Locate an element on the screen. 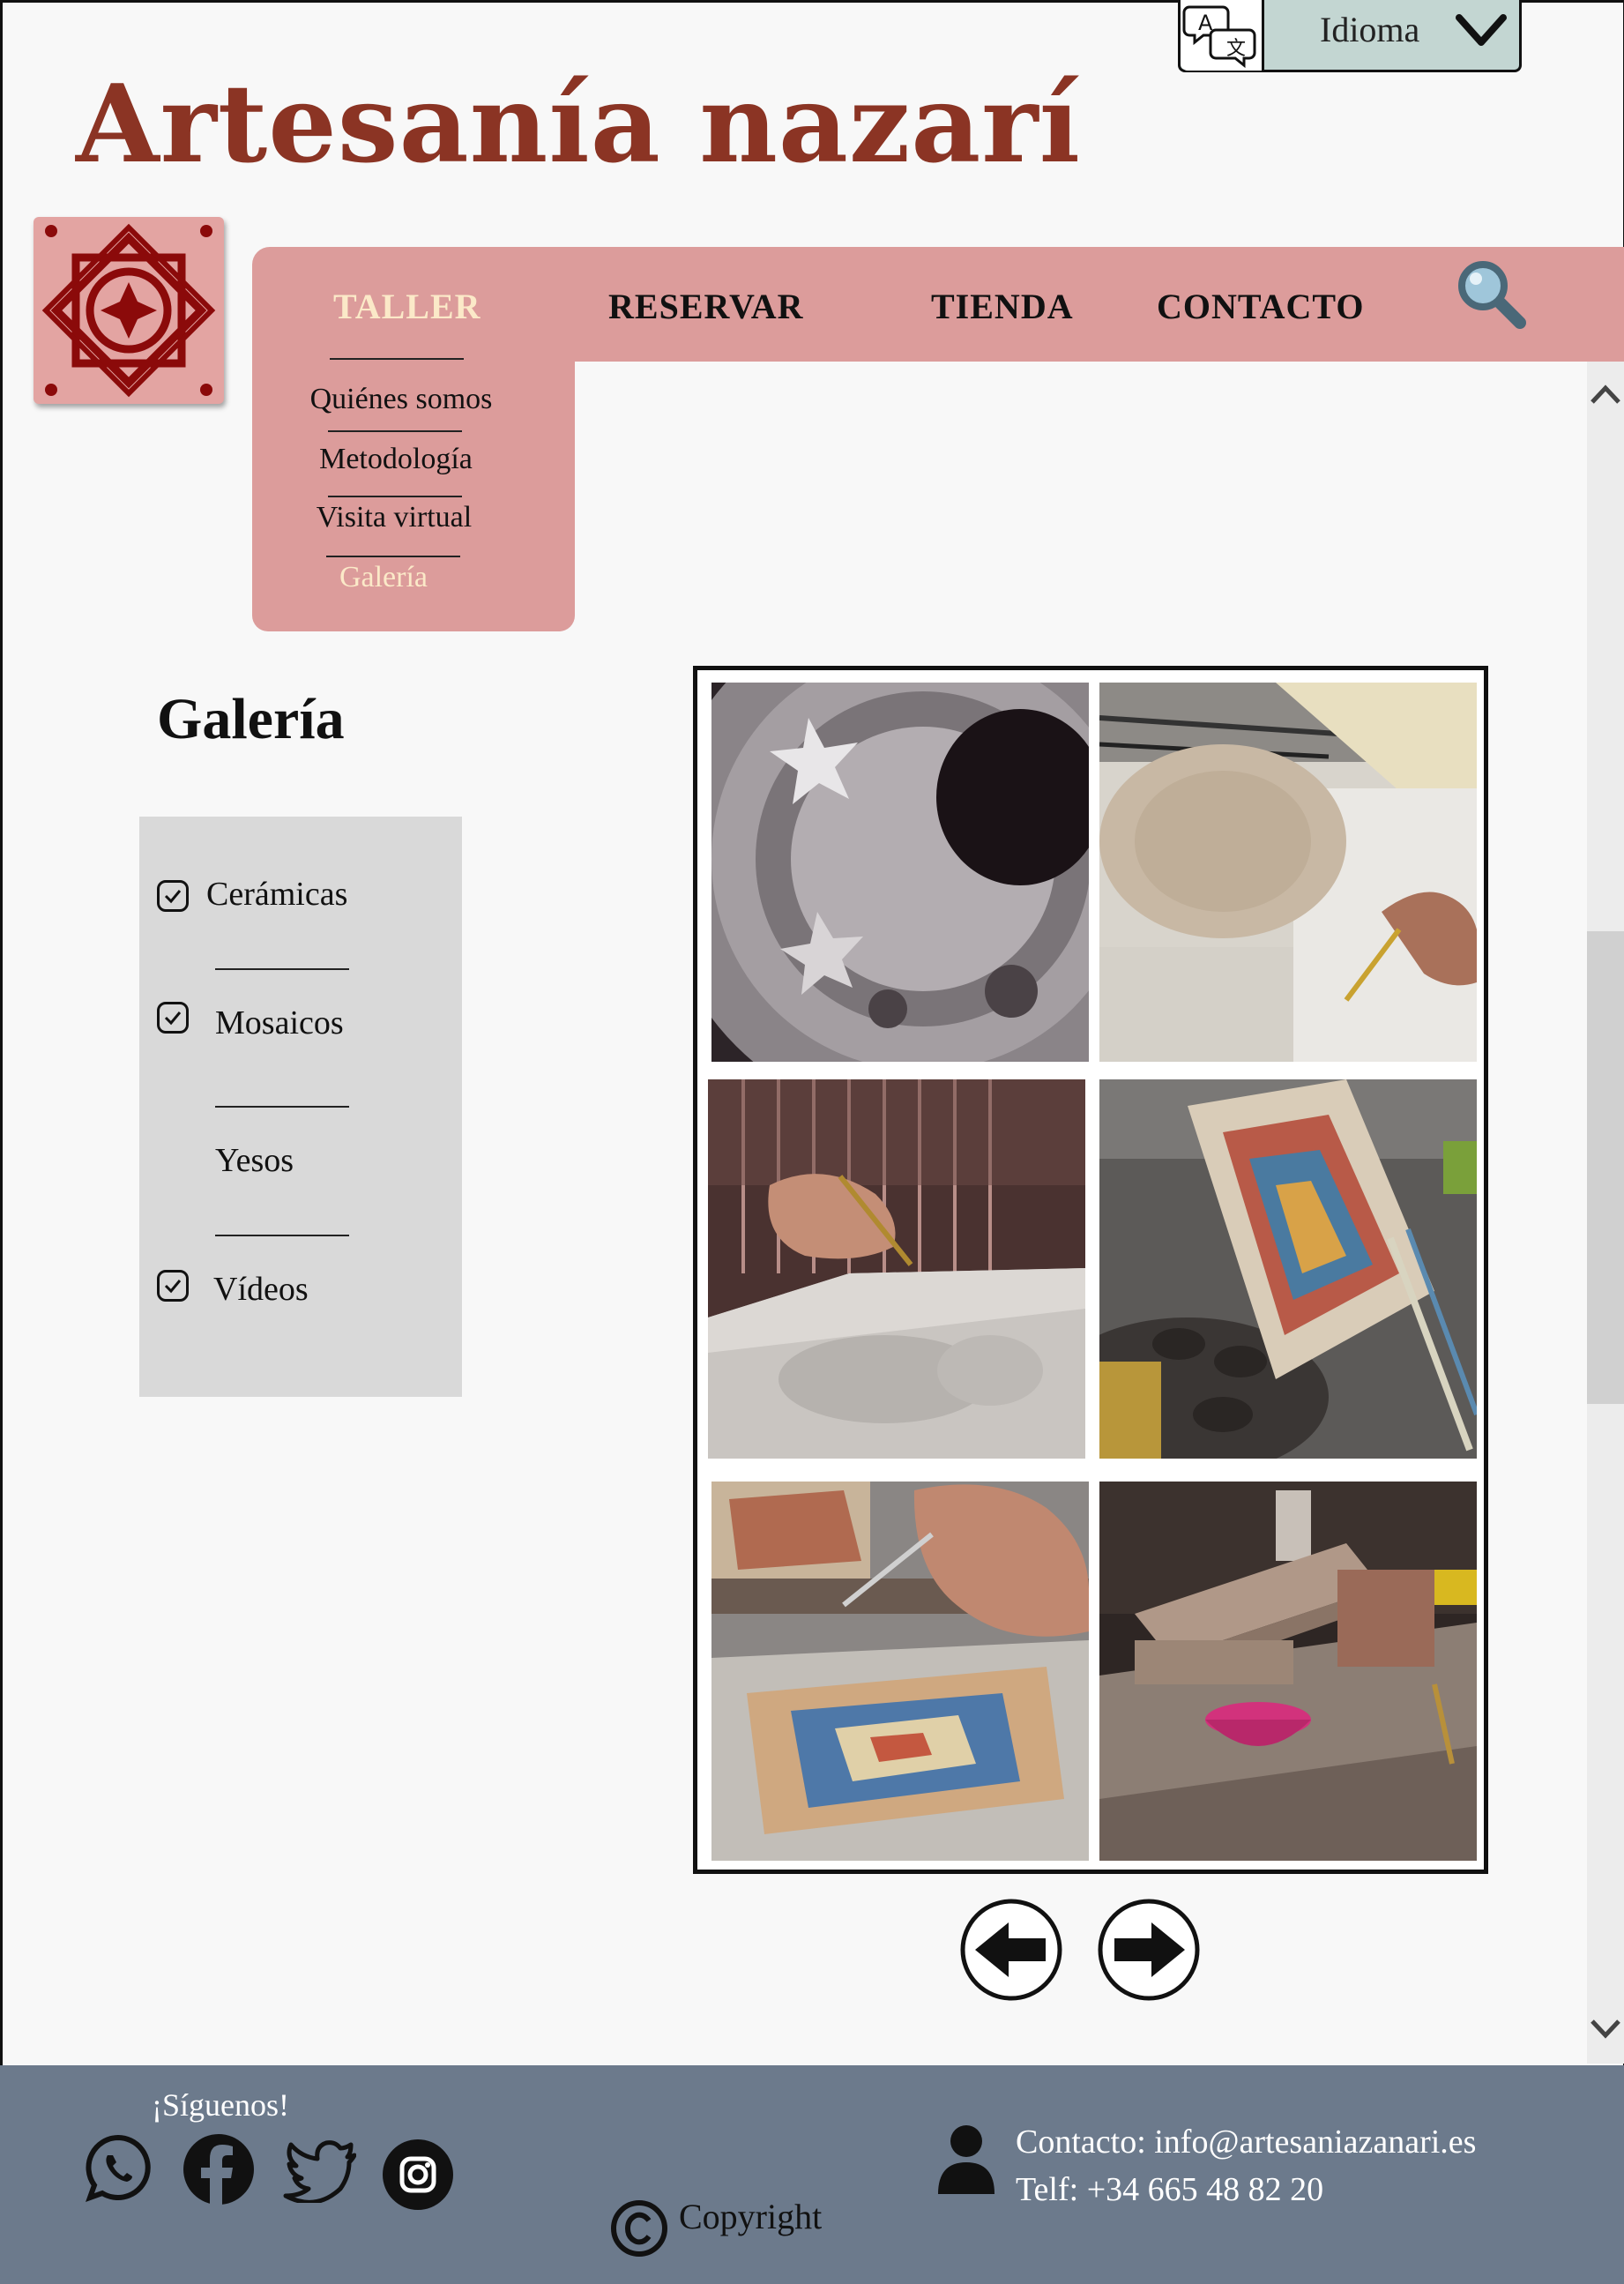 The image size is (1624, 2284). contact-phone: Telf: +34 665 48 82 20 is located at coordinates (1170, 2189).